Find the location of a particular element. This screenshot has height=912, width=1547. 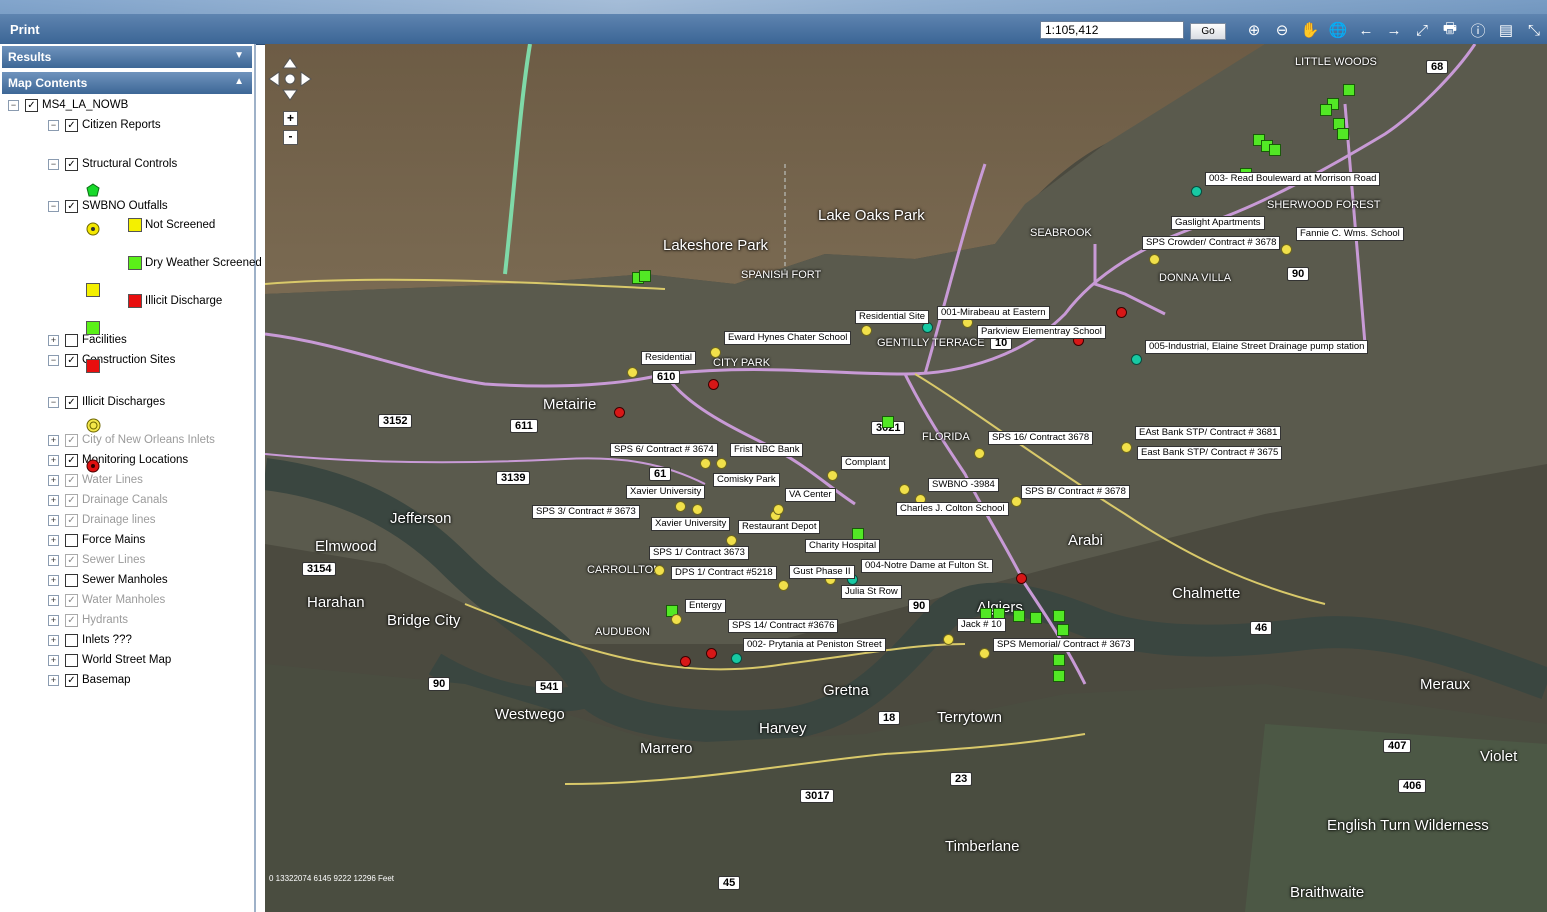

feature-label: Residential Site is located at coordinates (892, 317).